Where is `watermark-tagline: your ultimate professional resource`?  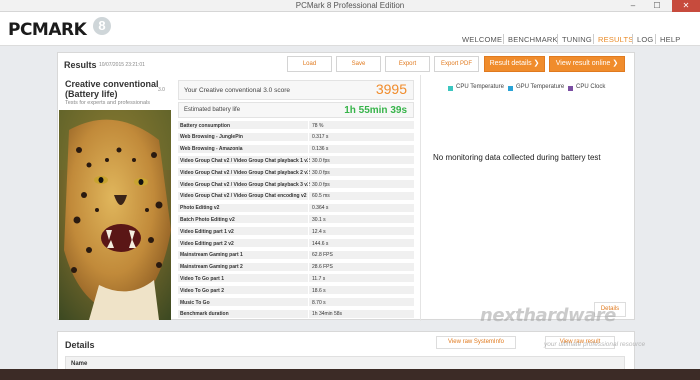
watermark-tagline: your ultimate professional resource is located at coordinates (595, 344).